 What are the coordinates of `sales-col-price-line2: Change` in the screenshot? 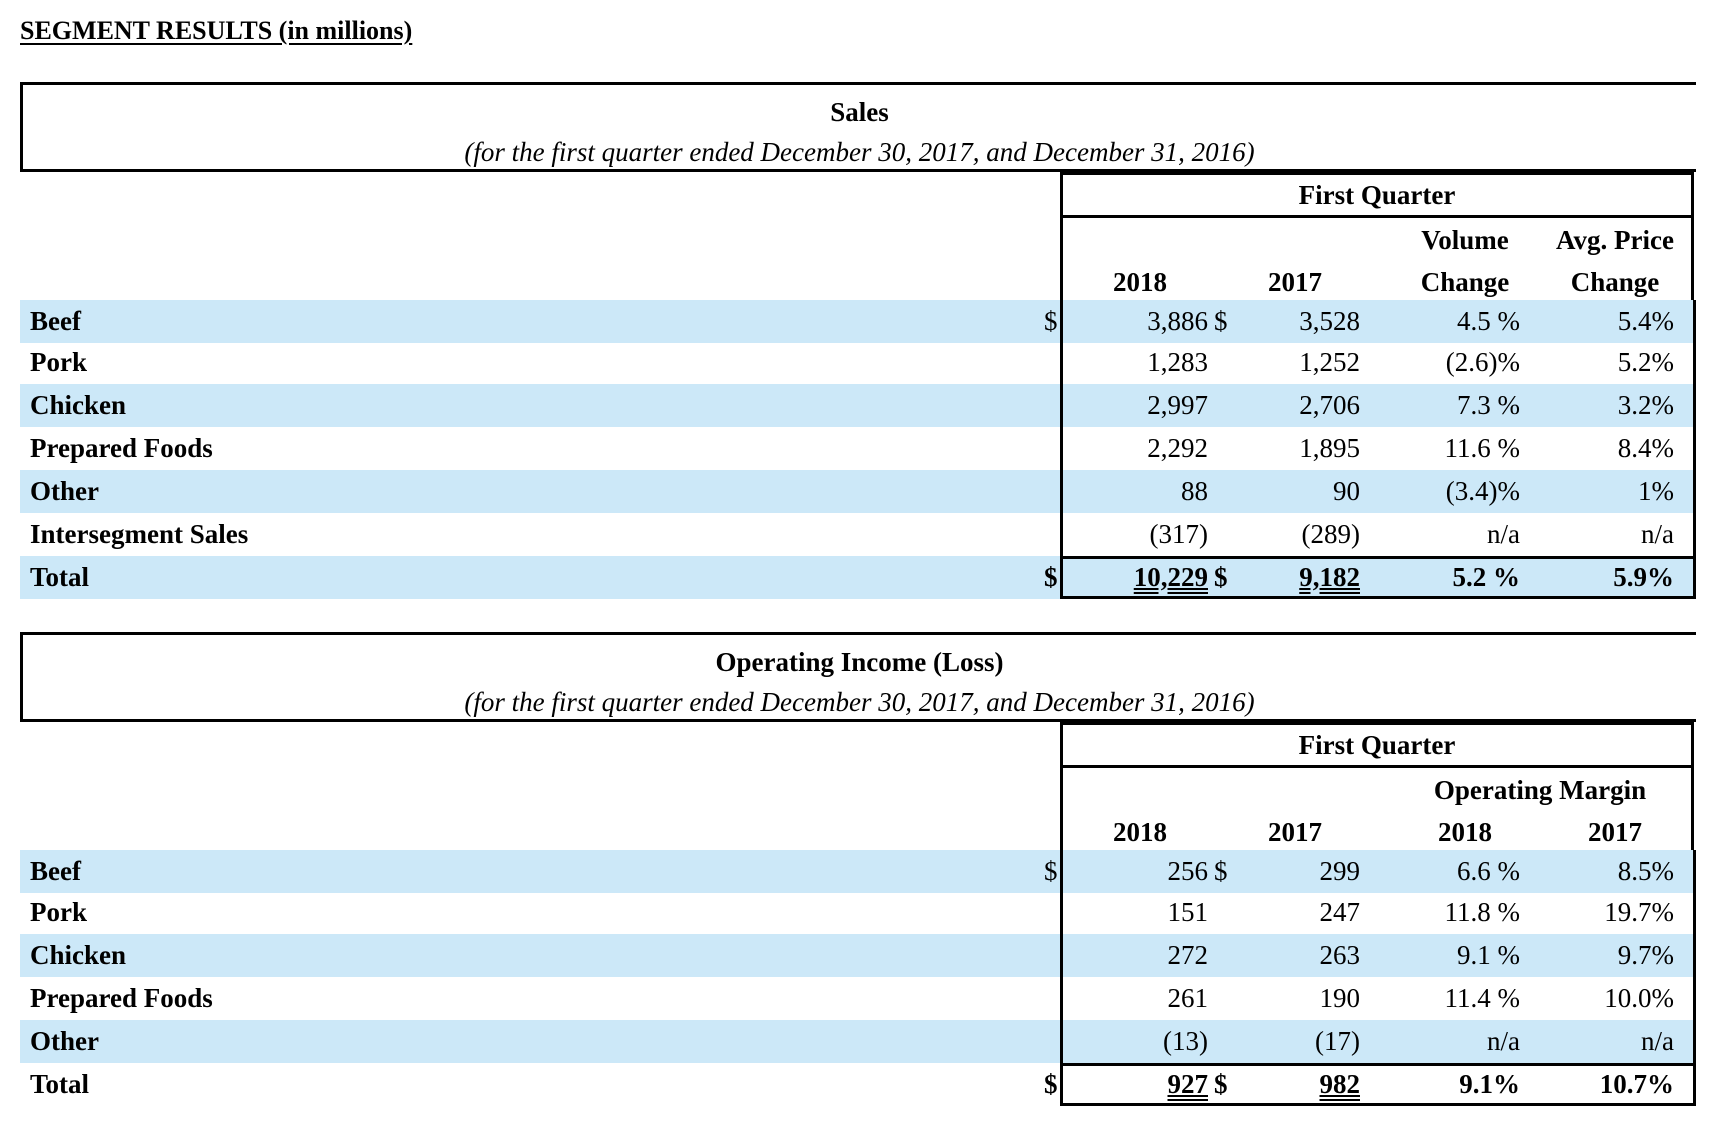 It's located at (1615, 282).